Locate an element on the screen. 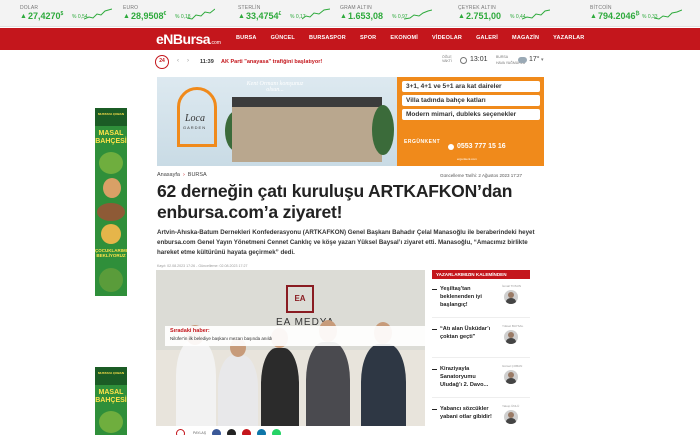 The width and height of the screenshot is (700, 435). temperature: 17° is located at coordinates (534, 59).